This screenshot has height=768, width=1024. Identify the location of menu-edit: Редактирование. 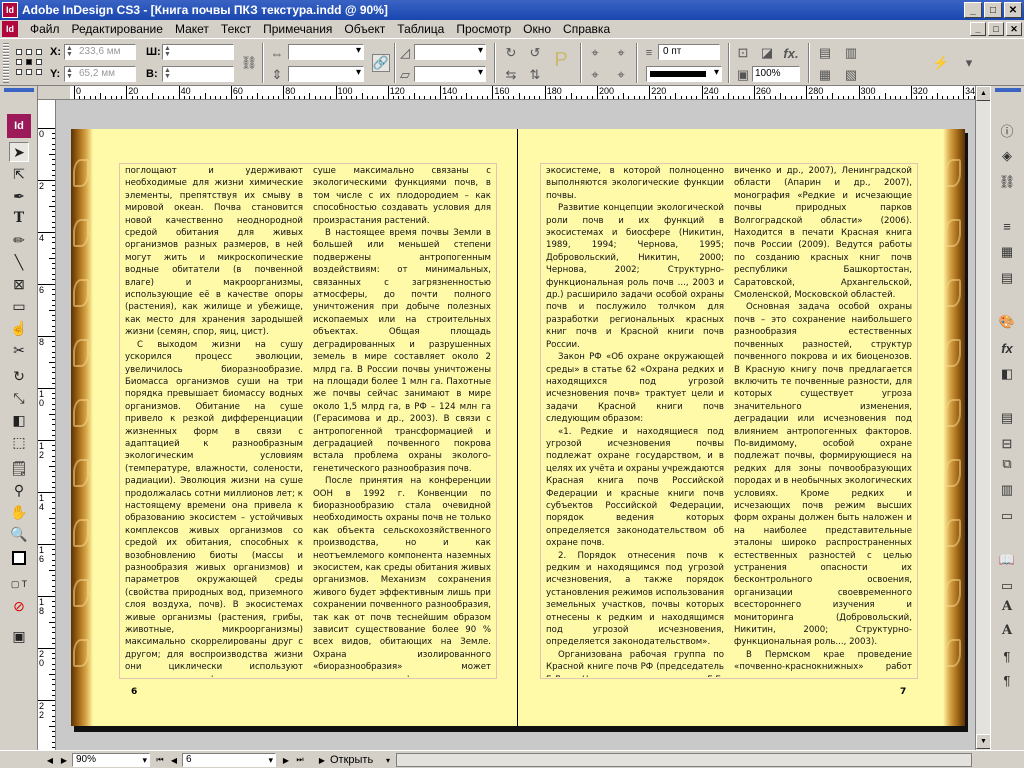
(117, 29).